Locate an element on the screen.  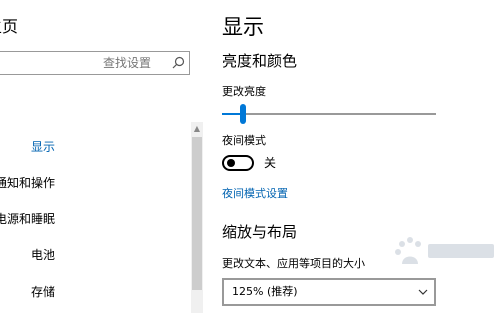
brightness-section-title: 亮度和颜色 is located at coordinates (260, 61).